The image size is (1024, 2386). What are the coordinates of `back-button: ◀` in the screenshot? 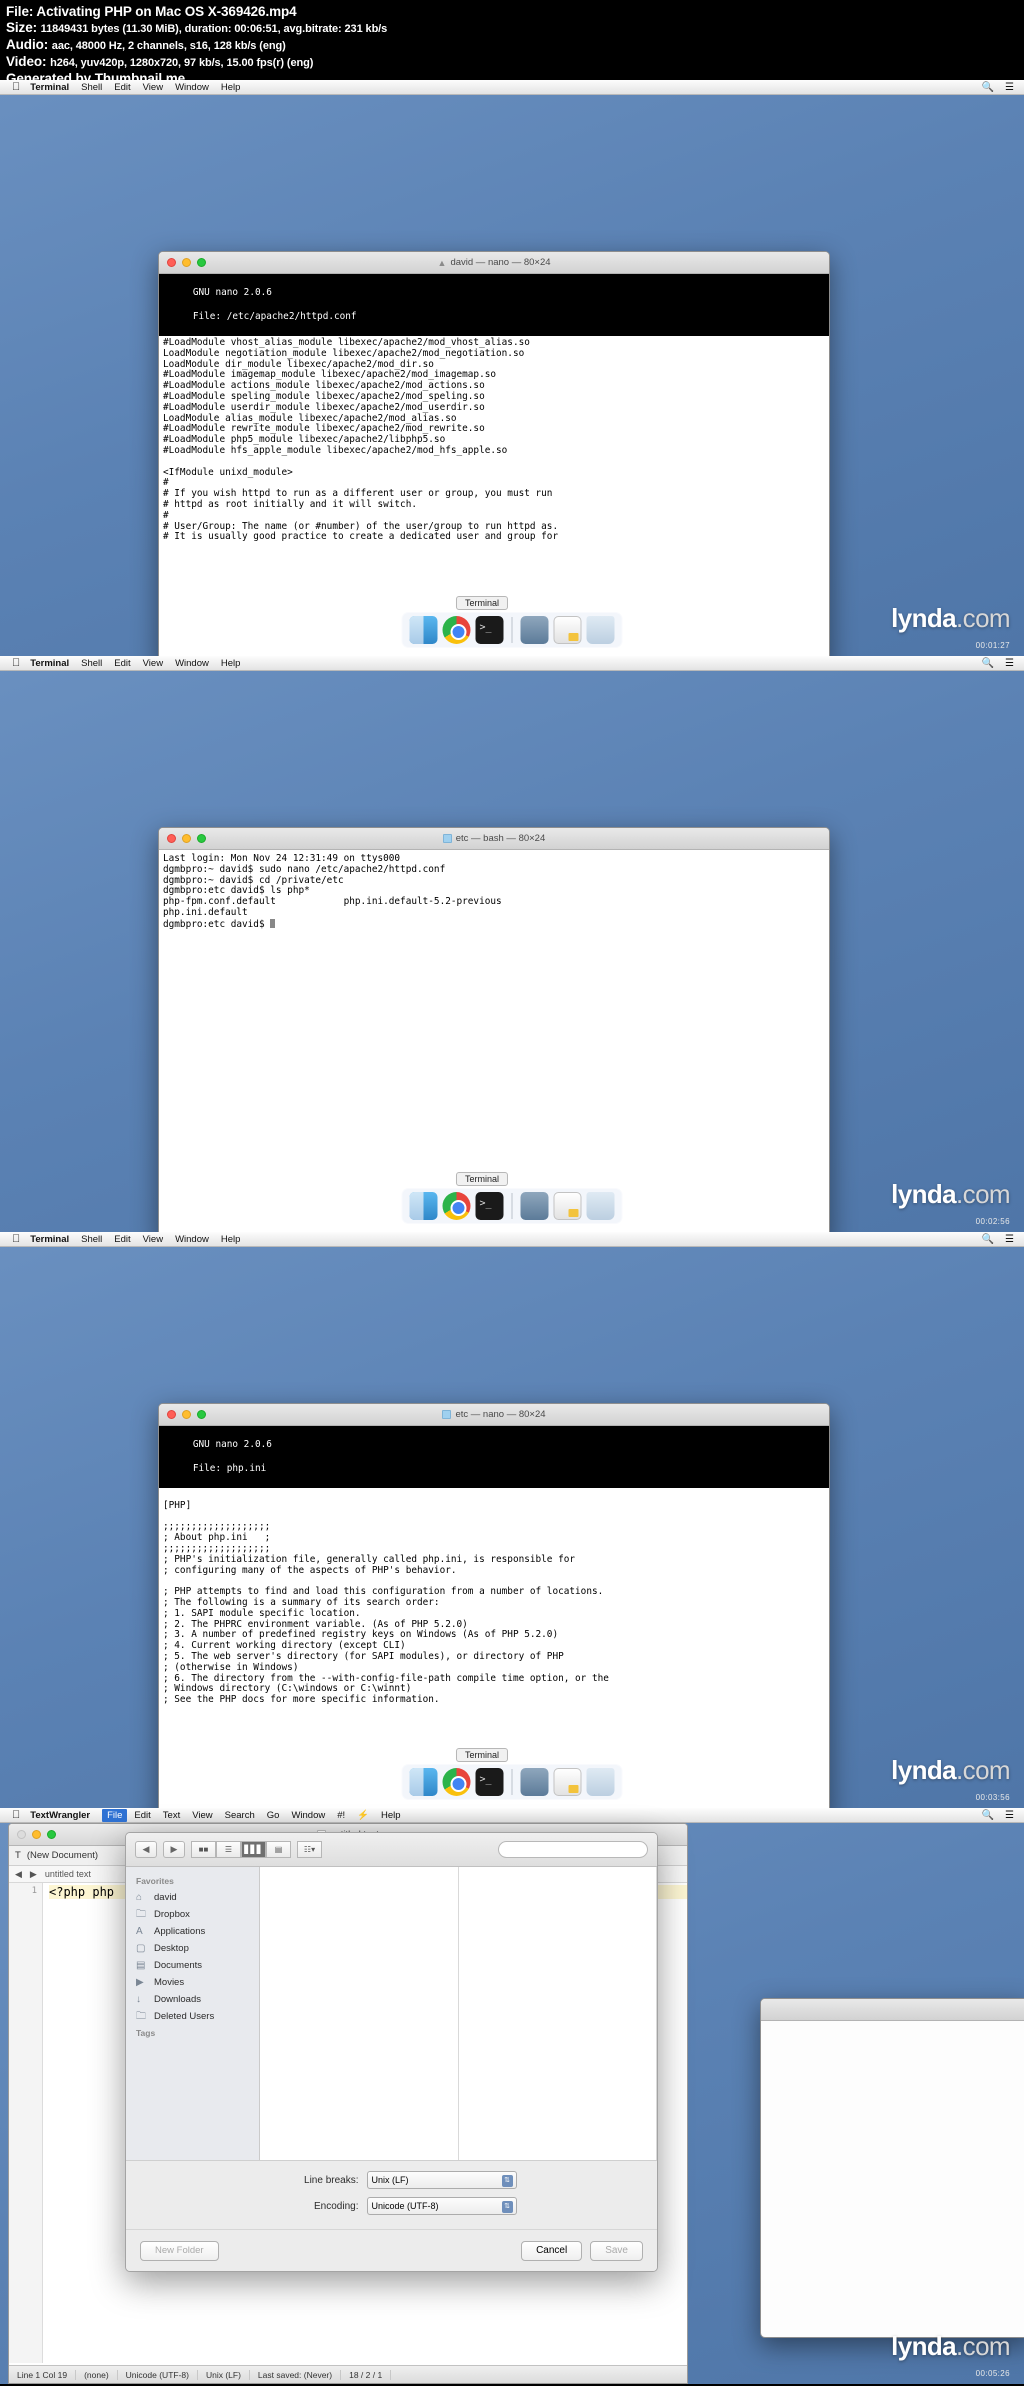 It's located at (146, 1849).